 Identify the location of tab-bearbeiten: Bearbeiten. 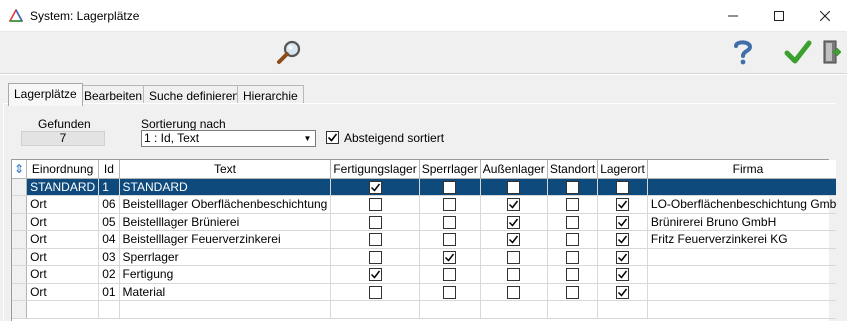
(113, 95).